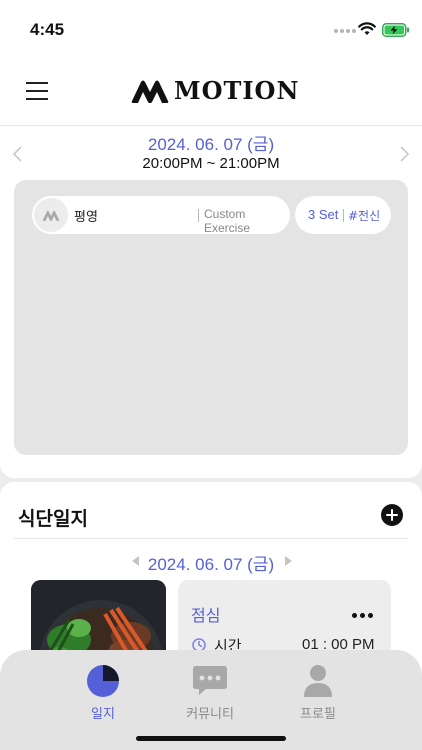  What do you see at coordinates (150, 91) in the screenshot?
I see `logo-mark-icon` at bounding box center [150, 91].